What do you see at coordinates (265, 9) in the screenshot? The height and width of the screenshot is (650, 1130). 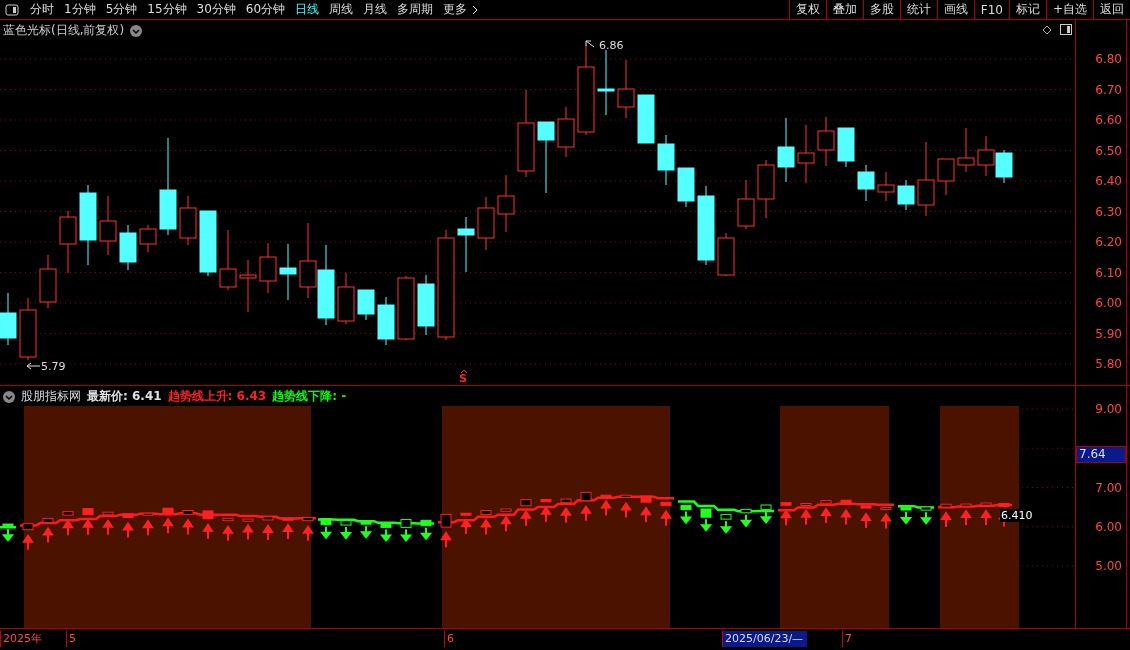 I see `period-tab: 60分钟` at bounding box center [265, 9].